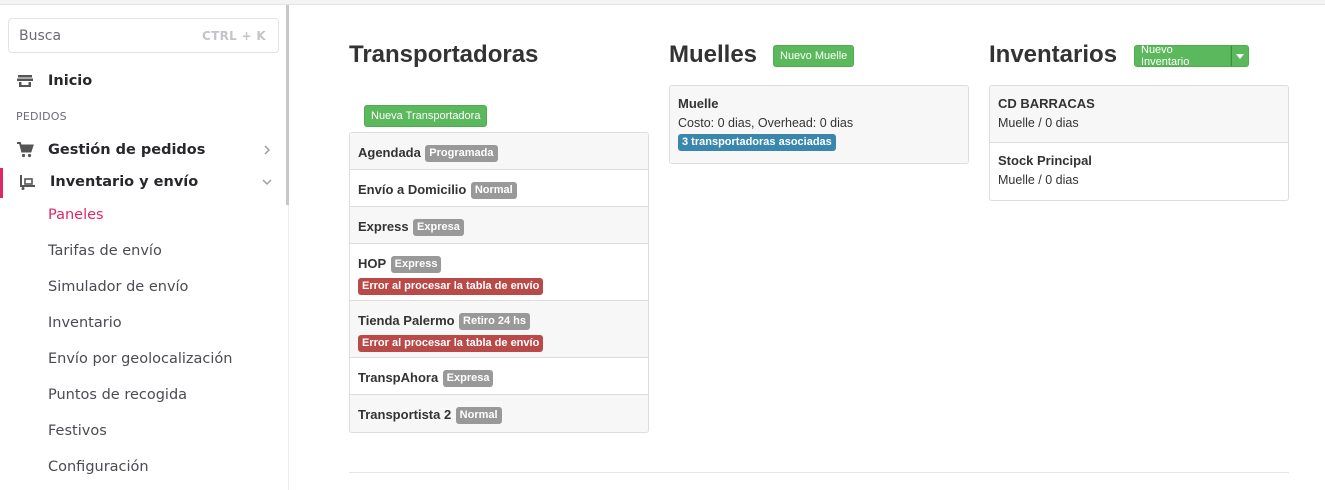 This screenshot has height=490, width=1325. I want to click on section-heading: PEDIDOS, so click(41, 116).